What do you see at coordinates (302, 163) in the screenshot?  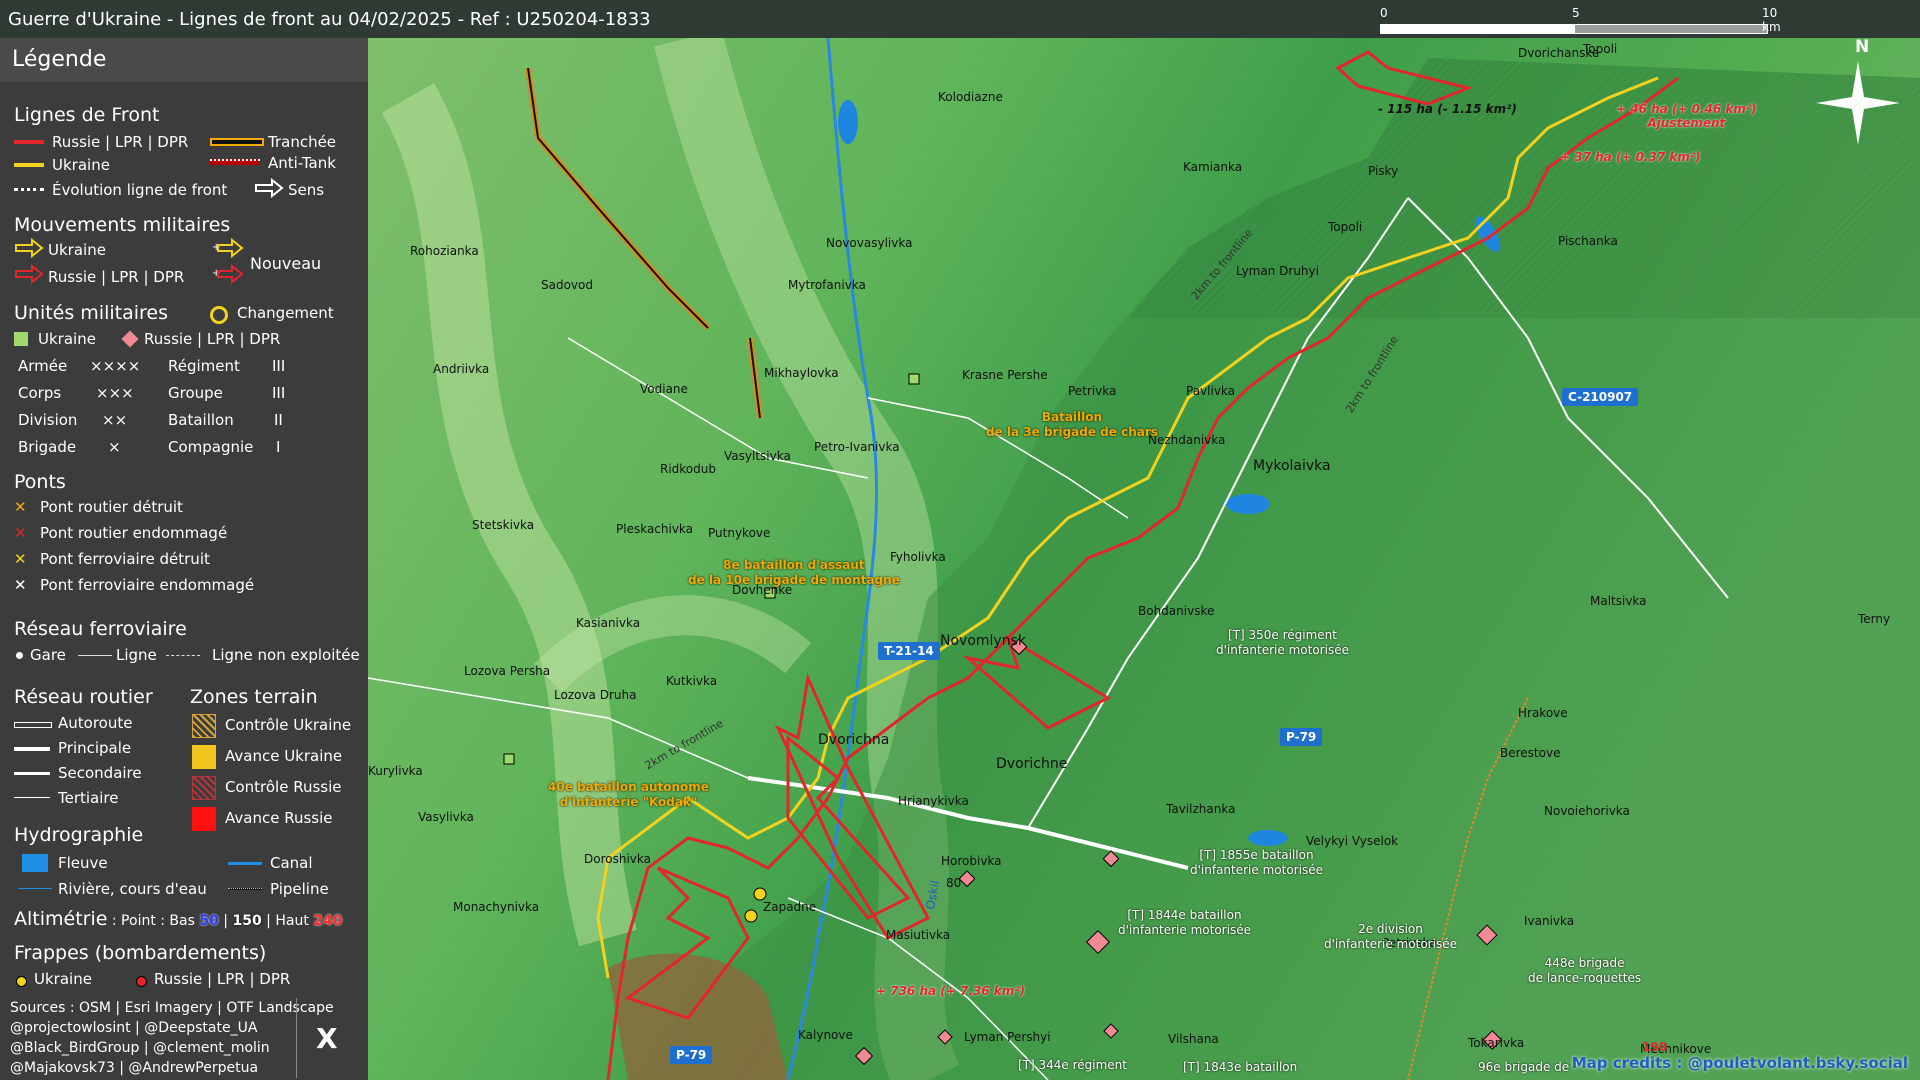 I see `legend-front-antitank: Anti-Tank` at bounding box center [302, 163].